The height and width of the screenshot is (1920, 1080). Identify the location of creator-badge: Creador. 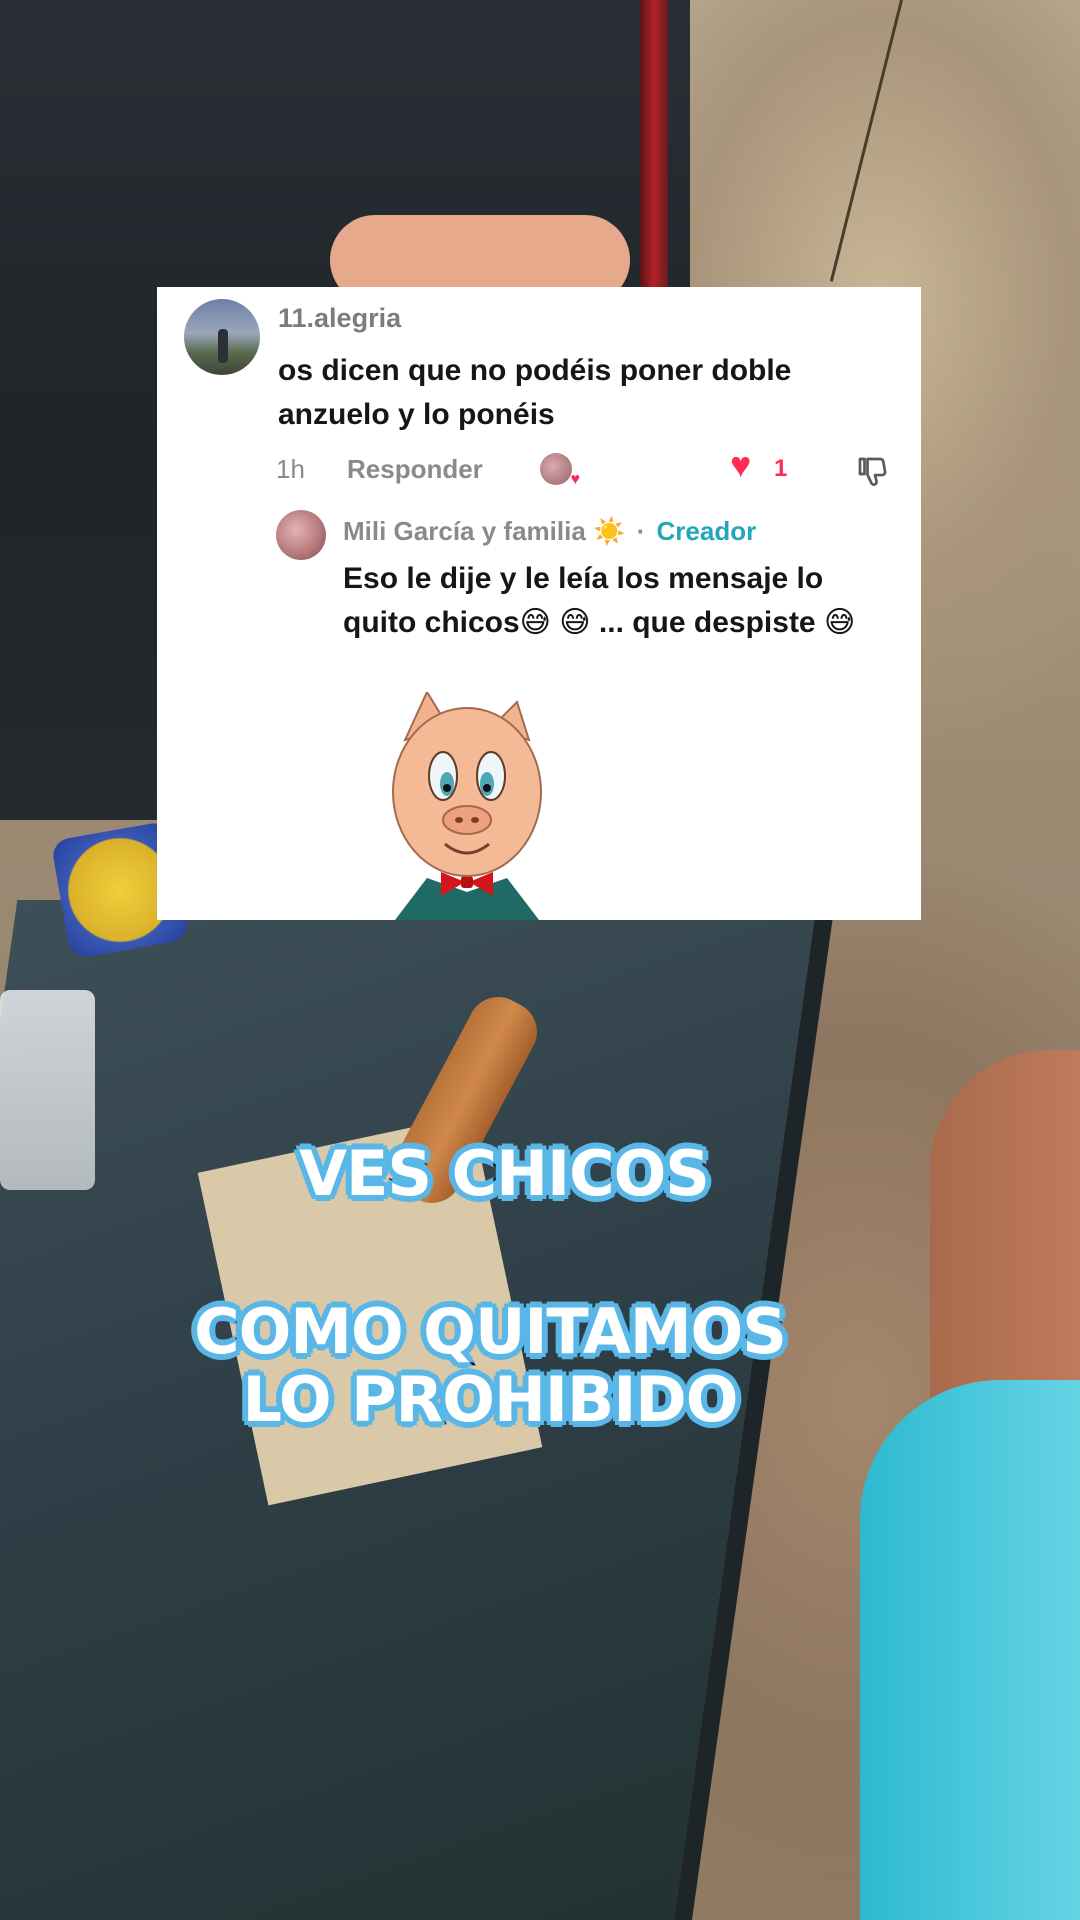
(706, 531).